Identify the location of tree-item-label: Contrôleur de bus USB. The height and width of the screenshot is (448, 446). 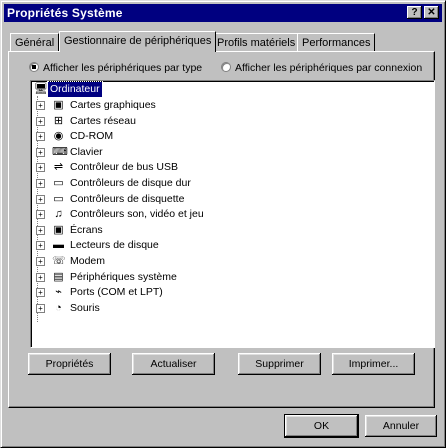
(124, 167).